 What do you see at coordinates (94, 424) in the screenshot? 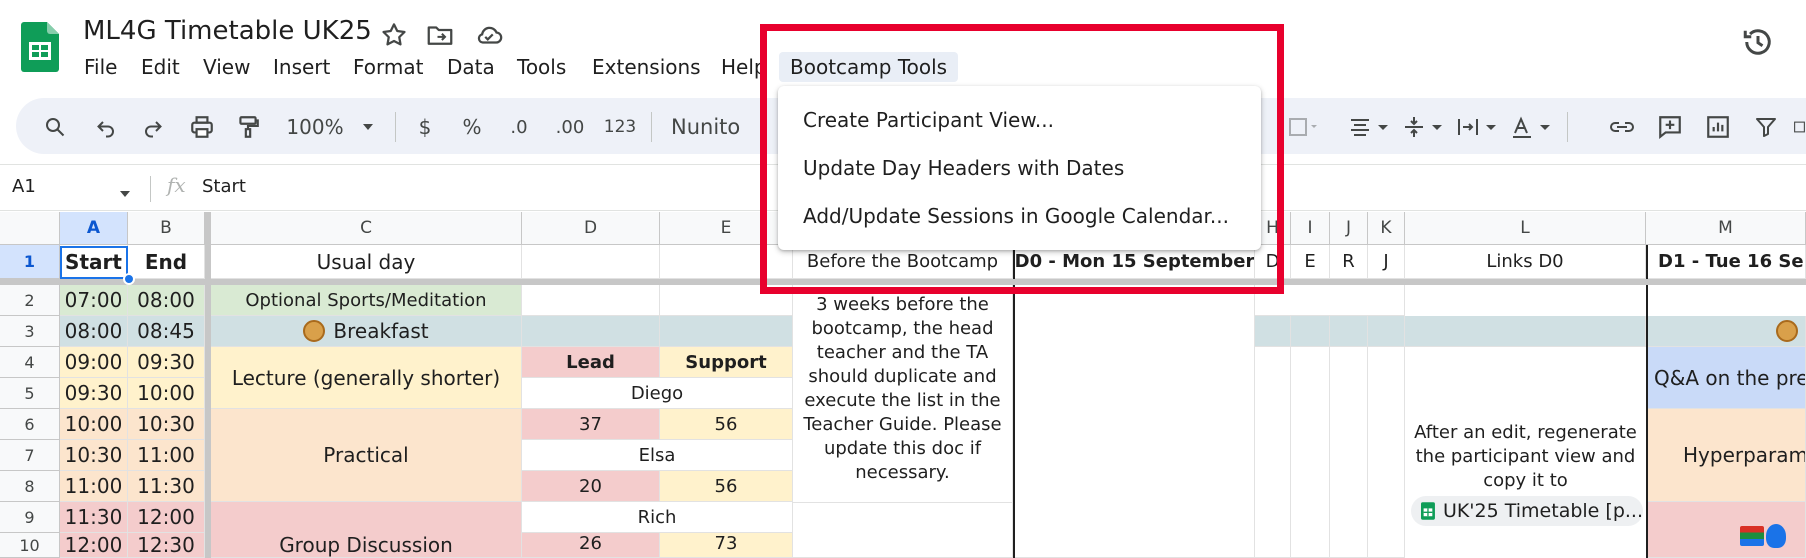
I see `cell-start-time: 10:00` at bounding box center [94, 424].